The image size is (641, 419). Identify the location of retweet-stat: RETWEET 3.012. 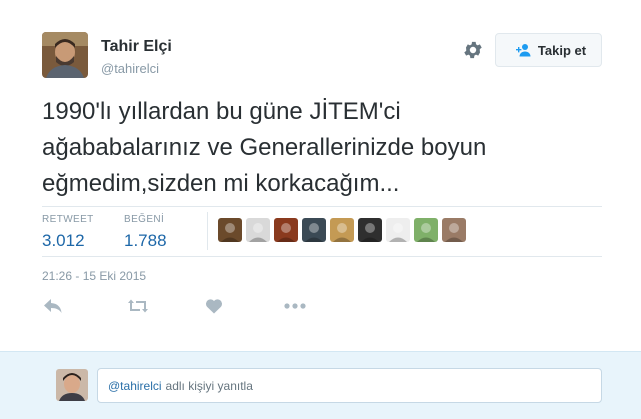
(68, 232).